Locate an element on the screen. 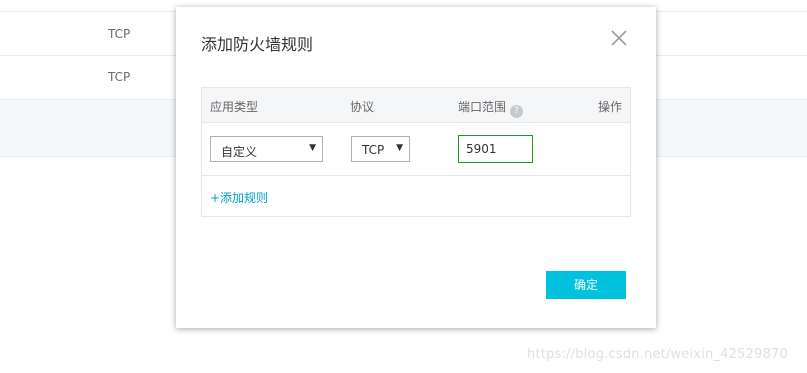  app-type-value: 自定义 is located at coordinates (239, 152).